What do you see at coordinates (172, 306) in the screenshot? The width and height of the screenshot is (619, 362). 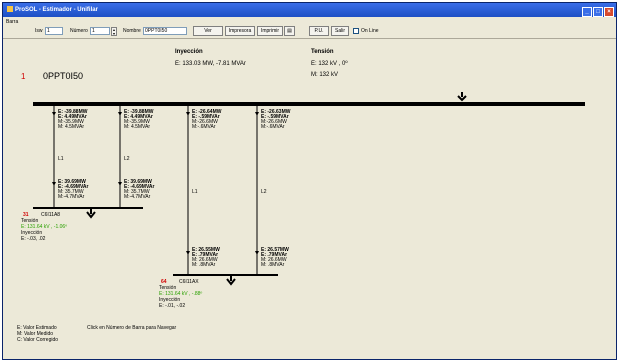 I see `sub-bus-2-inyeccion-value: E: -.01, -.02` at bounding box center [172, 306].